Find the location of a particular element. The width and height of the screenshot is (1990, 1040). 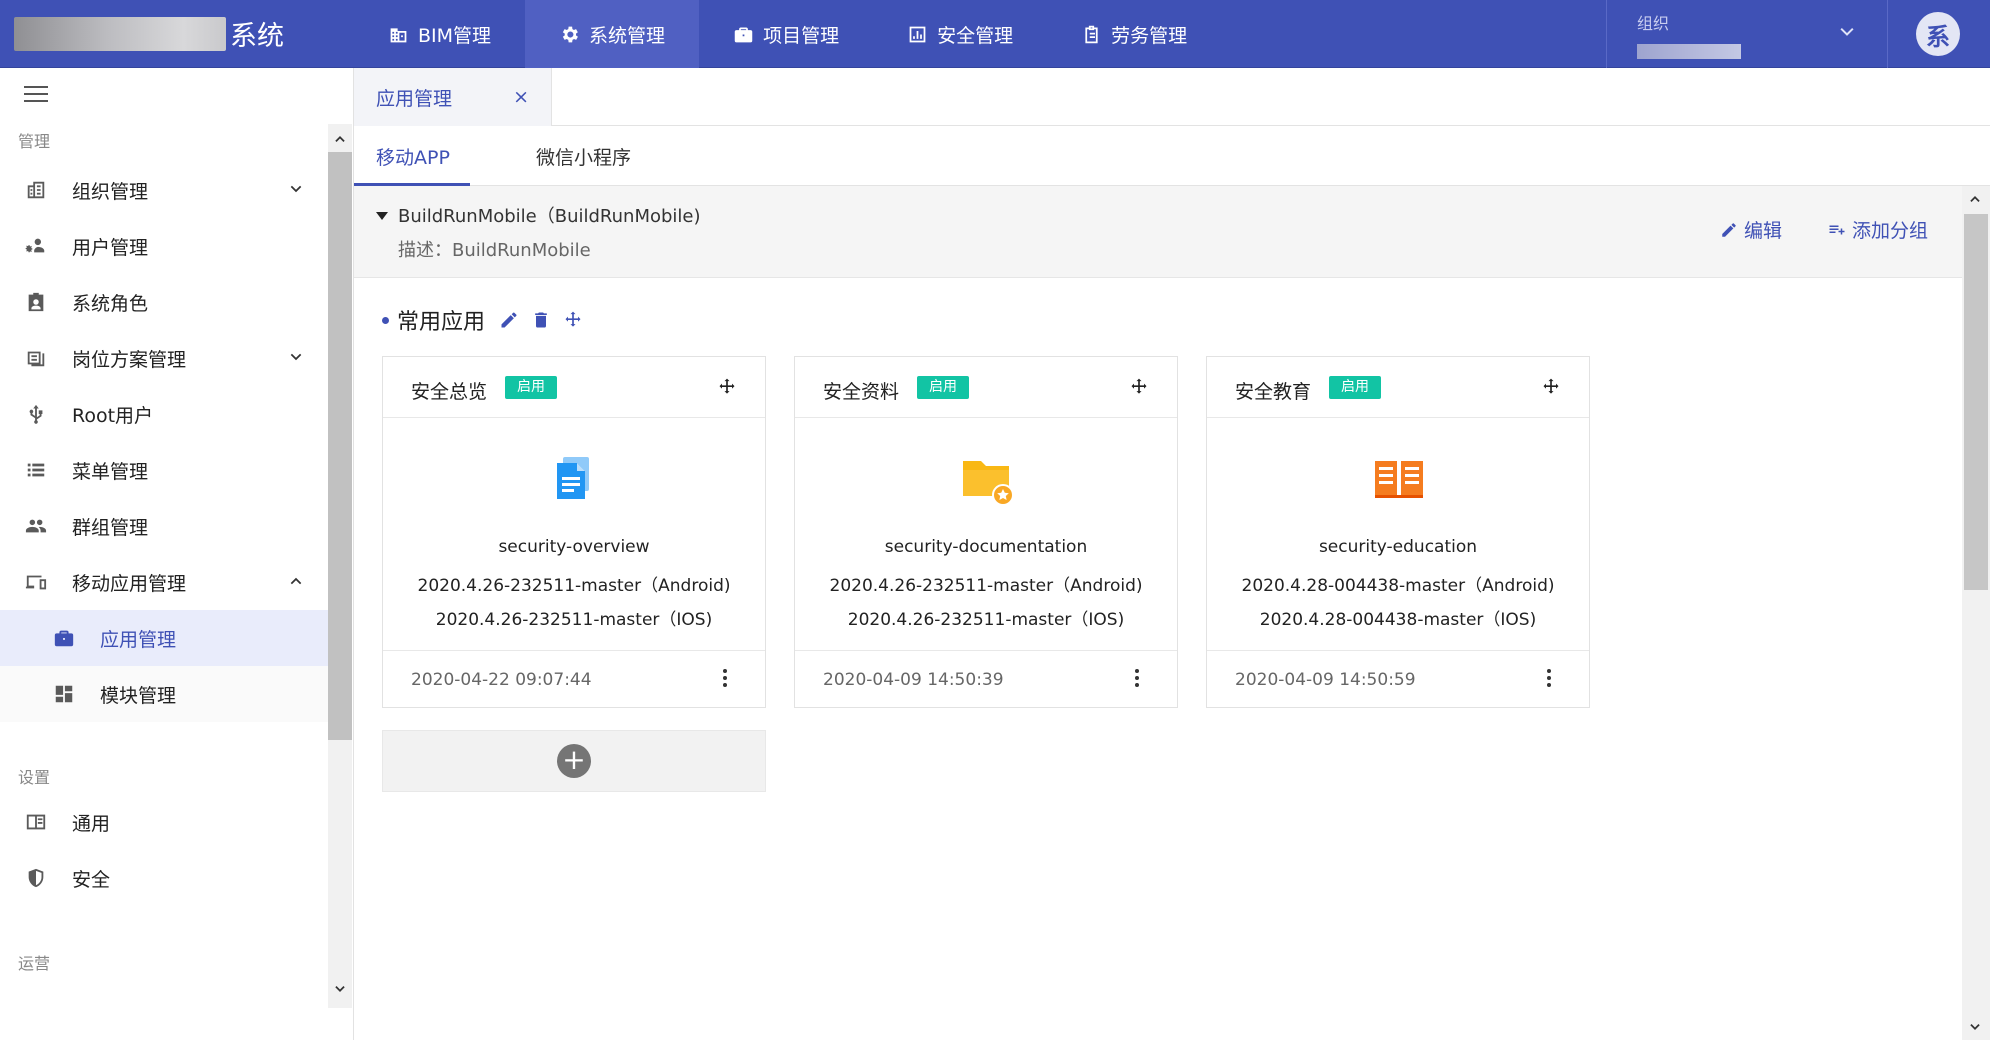

open-book-icon is located at coordinates (1399, 479).